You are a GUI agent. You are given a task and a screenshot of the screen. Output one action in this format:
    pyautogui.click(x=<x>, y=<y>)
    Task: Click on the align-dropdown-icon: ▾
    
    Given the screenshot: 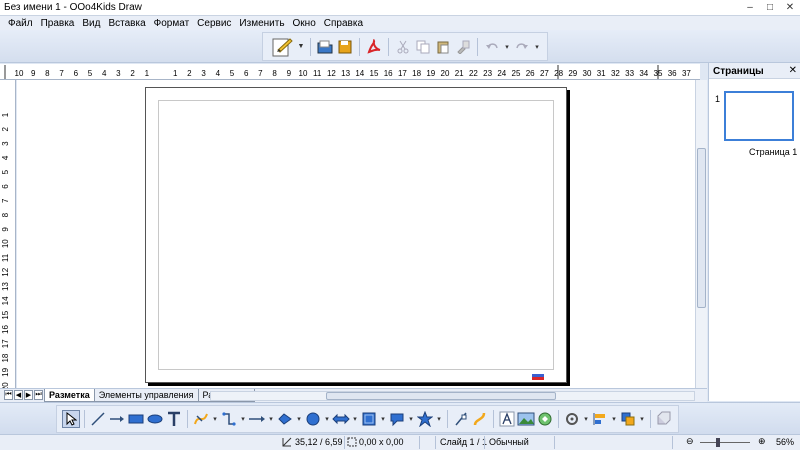 What is the action you would take?
    pyautogui.click(x=614, y=419)
    